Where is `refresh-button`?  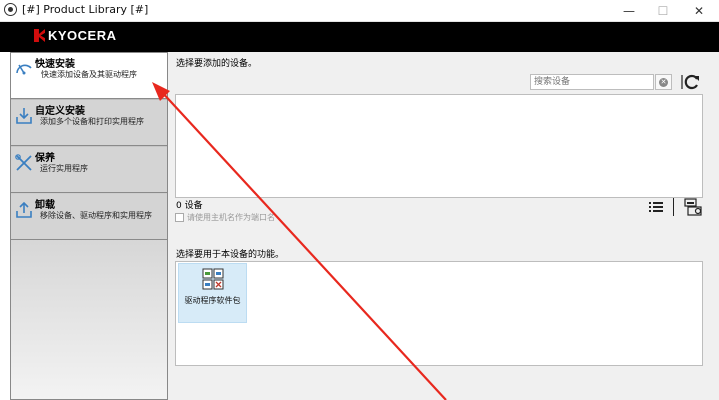 refresh-button is located at coordinates (691, 82).